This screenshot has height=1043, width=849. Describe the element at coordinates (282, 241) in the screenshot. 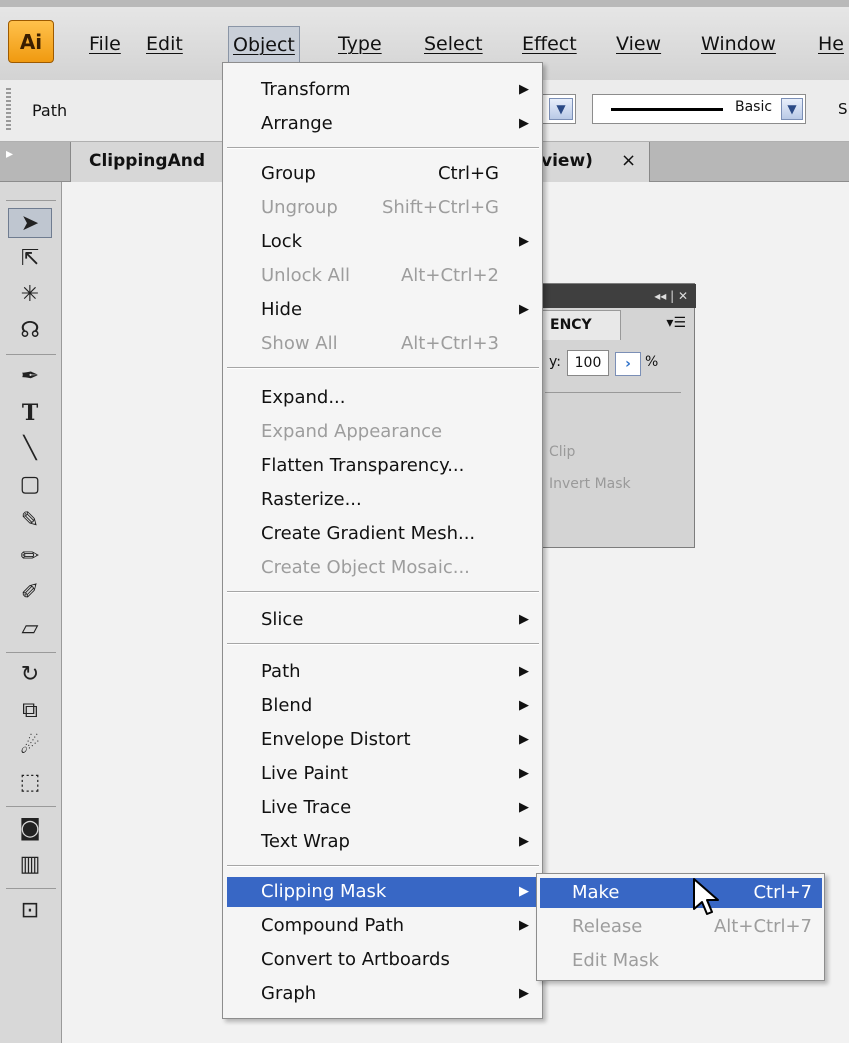

I see `menu-item-label: Lock` at that location.